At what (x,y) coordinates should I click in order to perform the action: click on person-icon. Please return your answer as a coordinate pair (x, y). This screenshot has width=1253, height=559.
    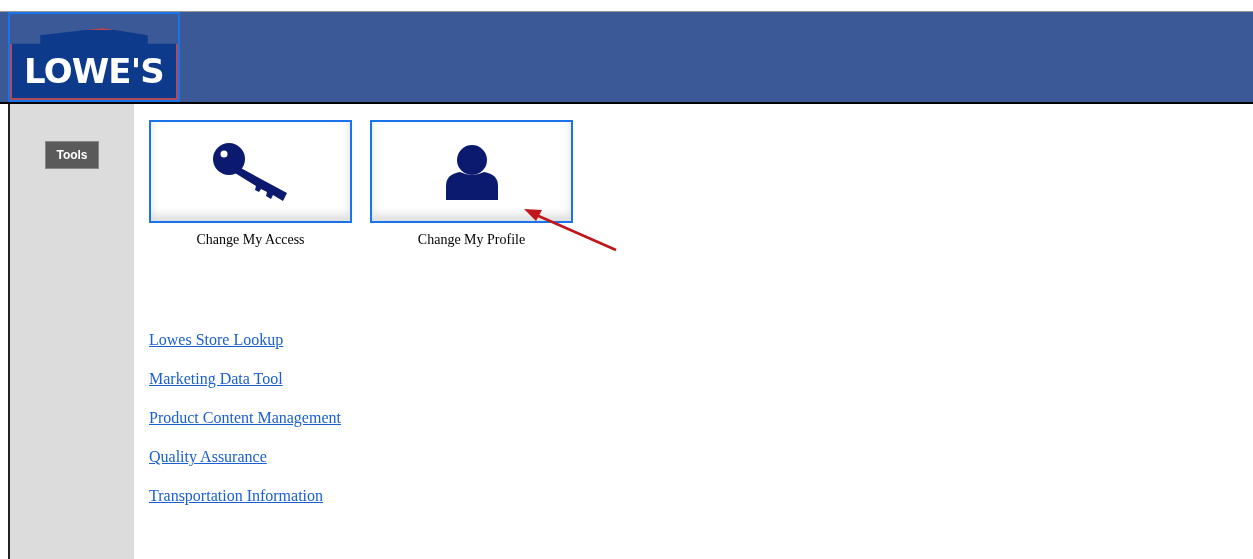
    Looking at the image, I should click on (471, 171).